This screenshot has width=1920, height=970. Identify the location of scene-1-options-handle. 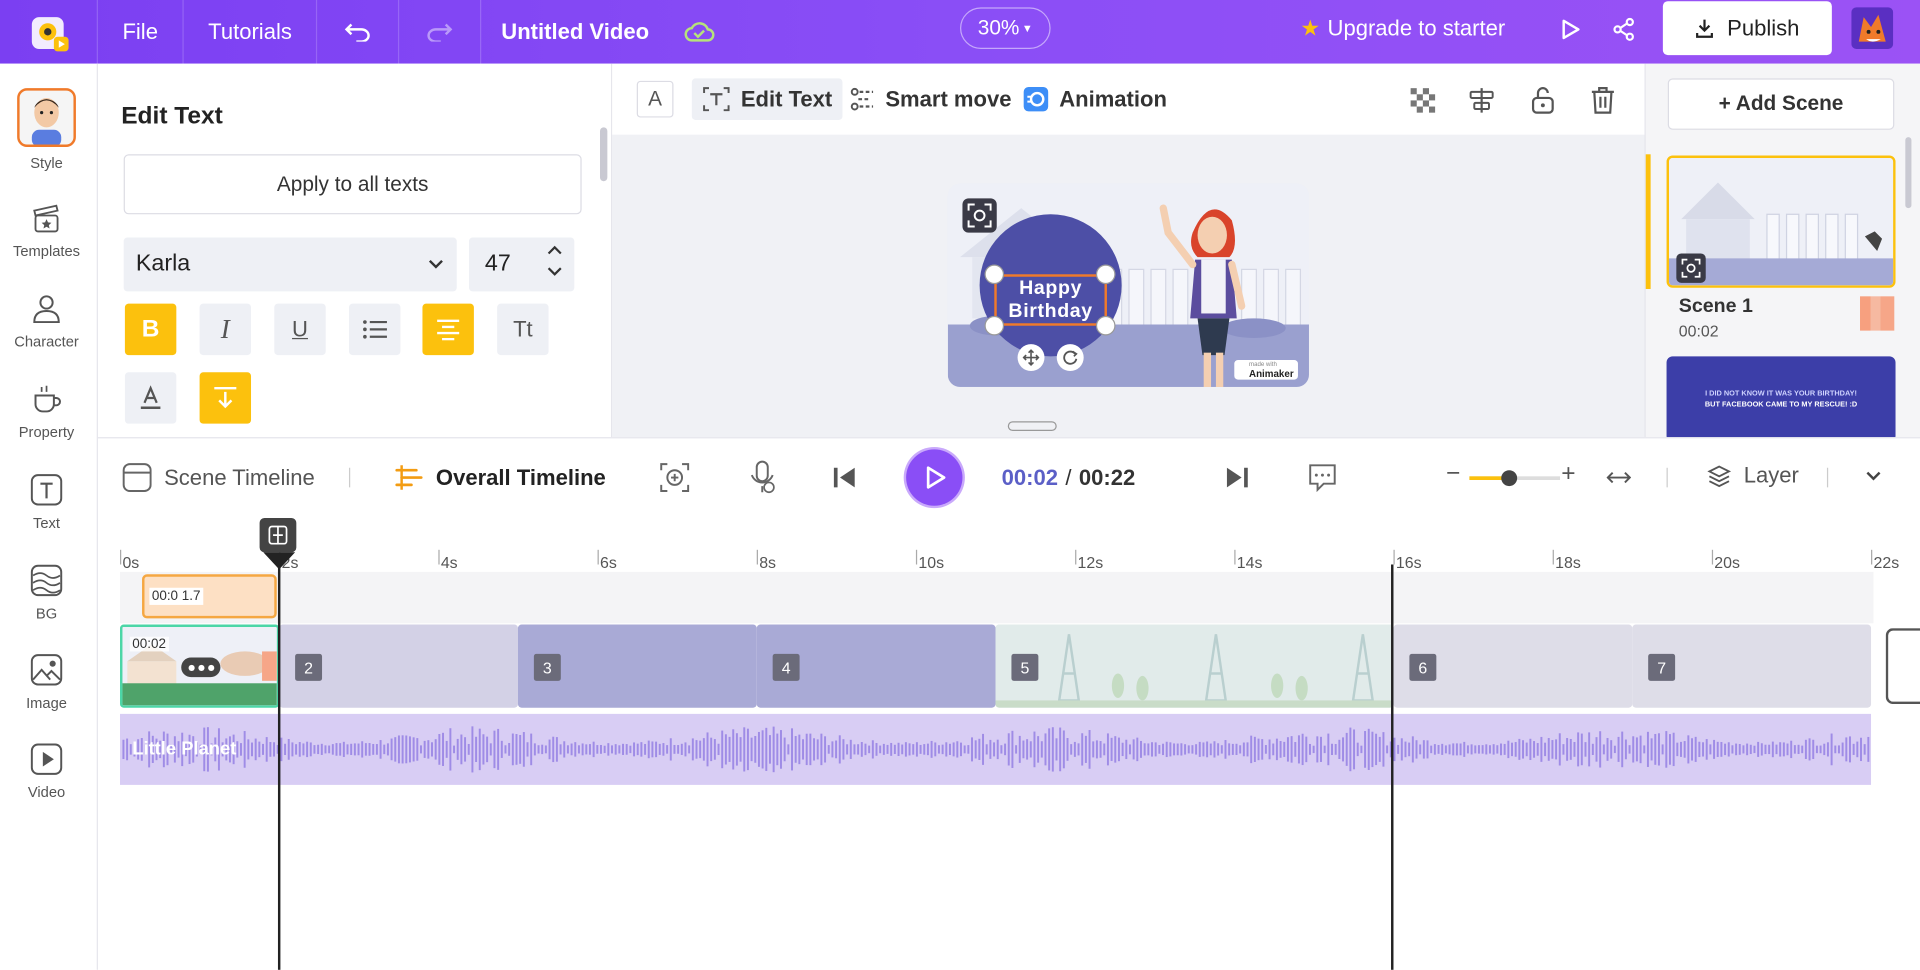
(1877, 313).